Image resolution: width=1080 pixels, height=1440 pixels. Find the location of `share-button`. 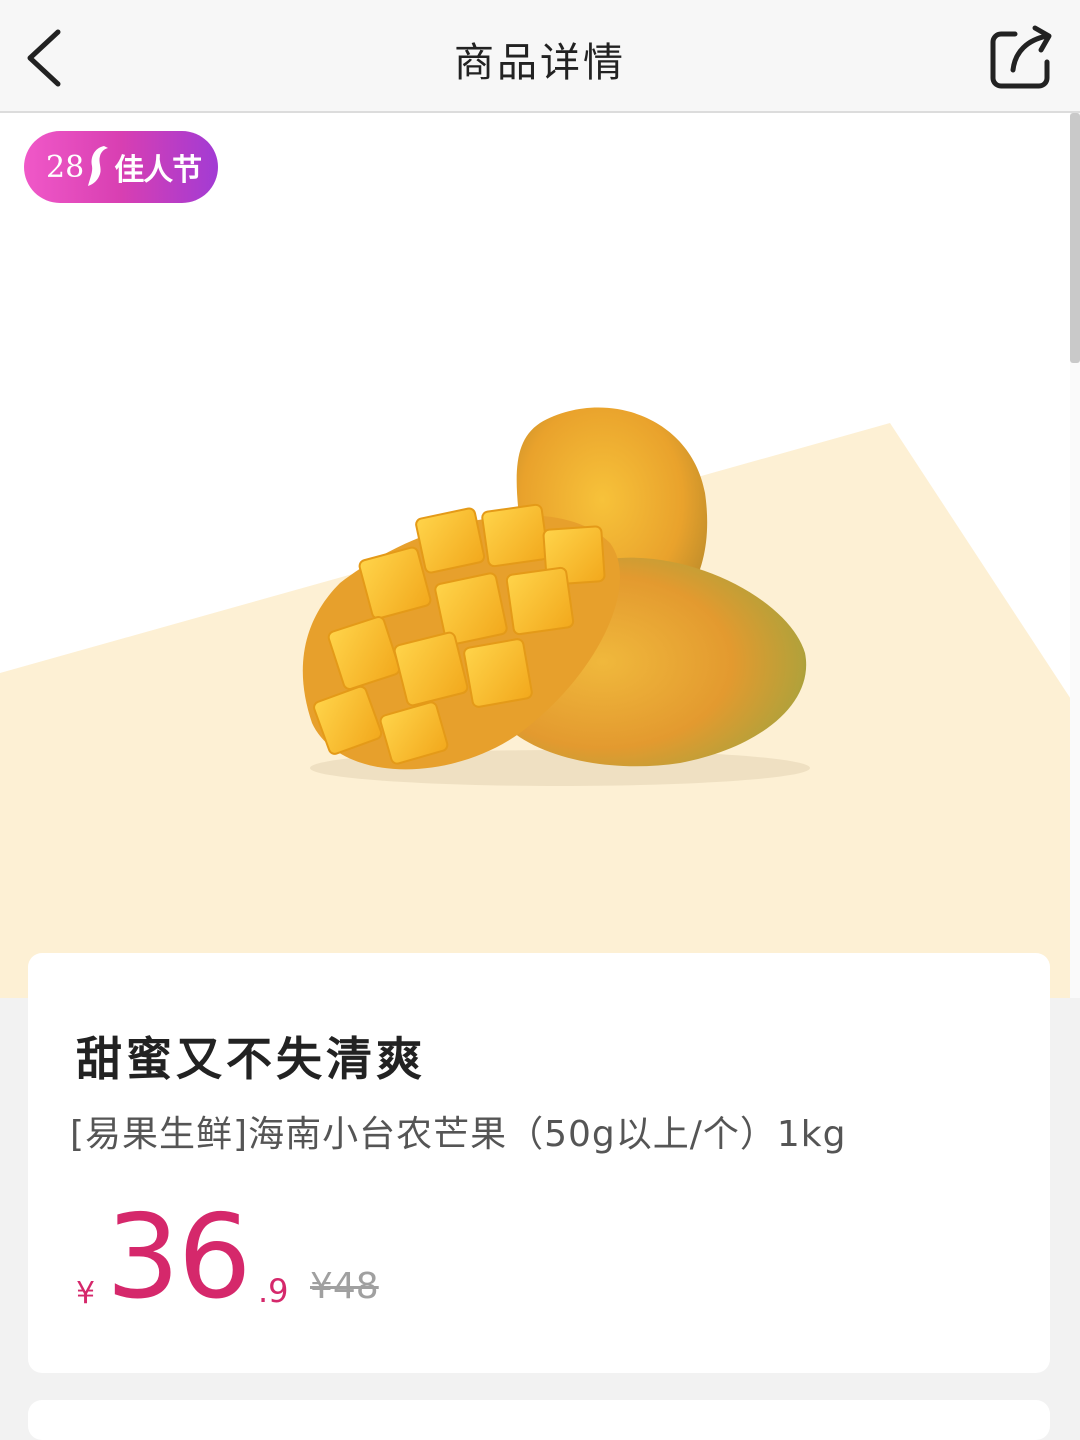

share-button is located at coordinates (1021, 57).